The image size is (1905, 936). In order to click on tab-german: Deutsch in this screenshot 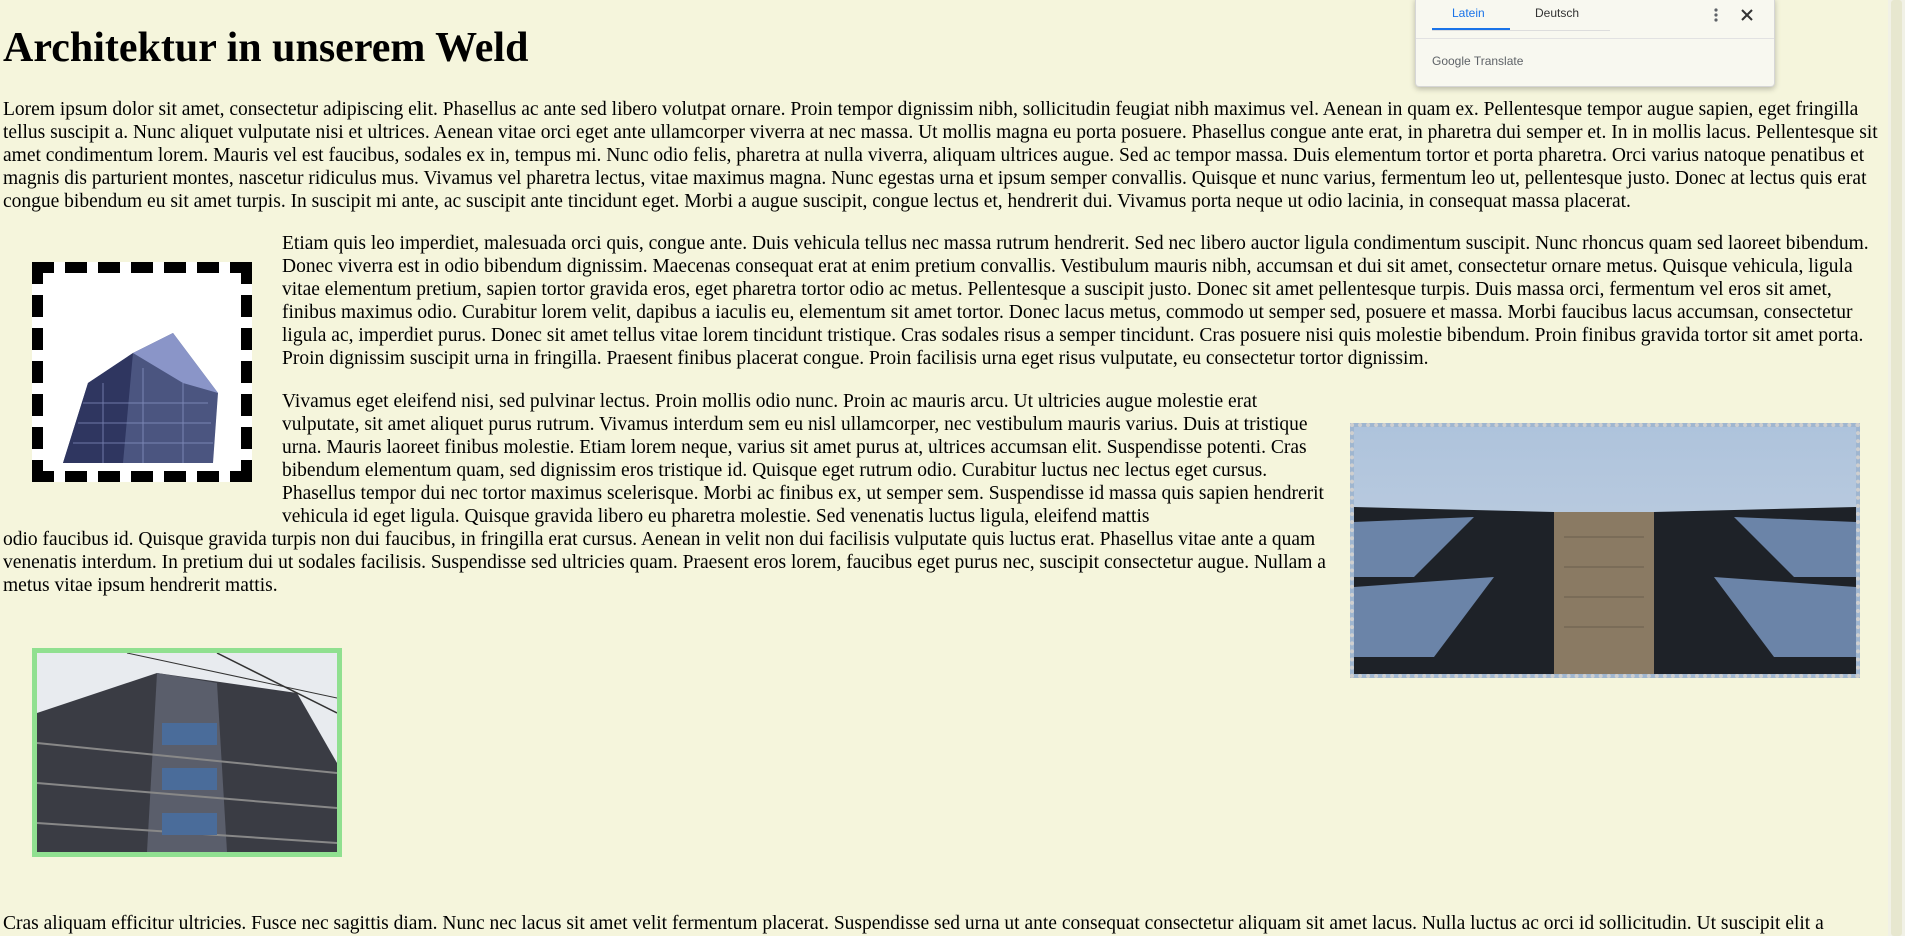, I will do `click(1557, 17)`.